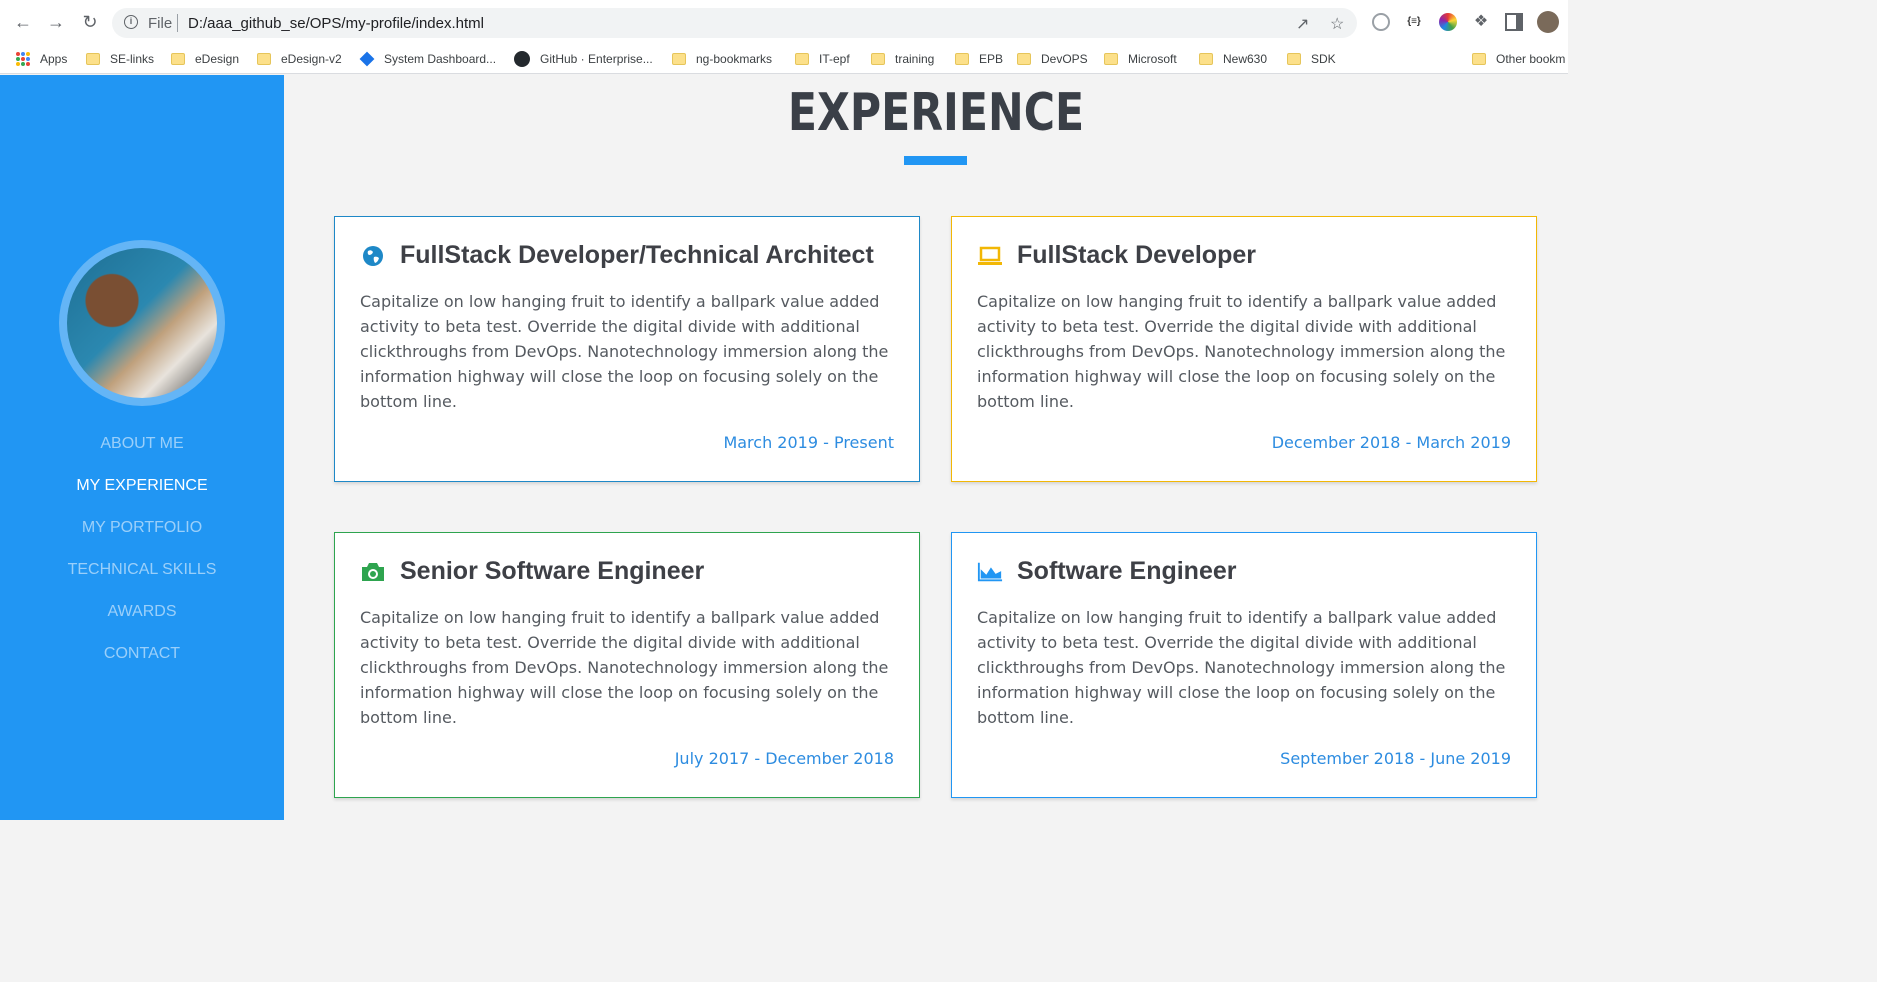 This screenshot has width=1877, height=982. I want to click on nav-awards: AWARDS, so click(142, 621).